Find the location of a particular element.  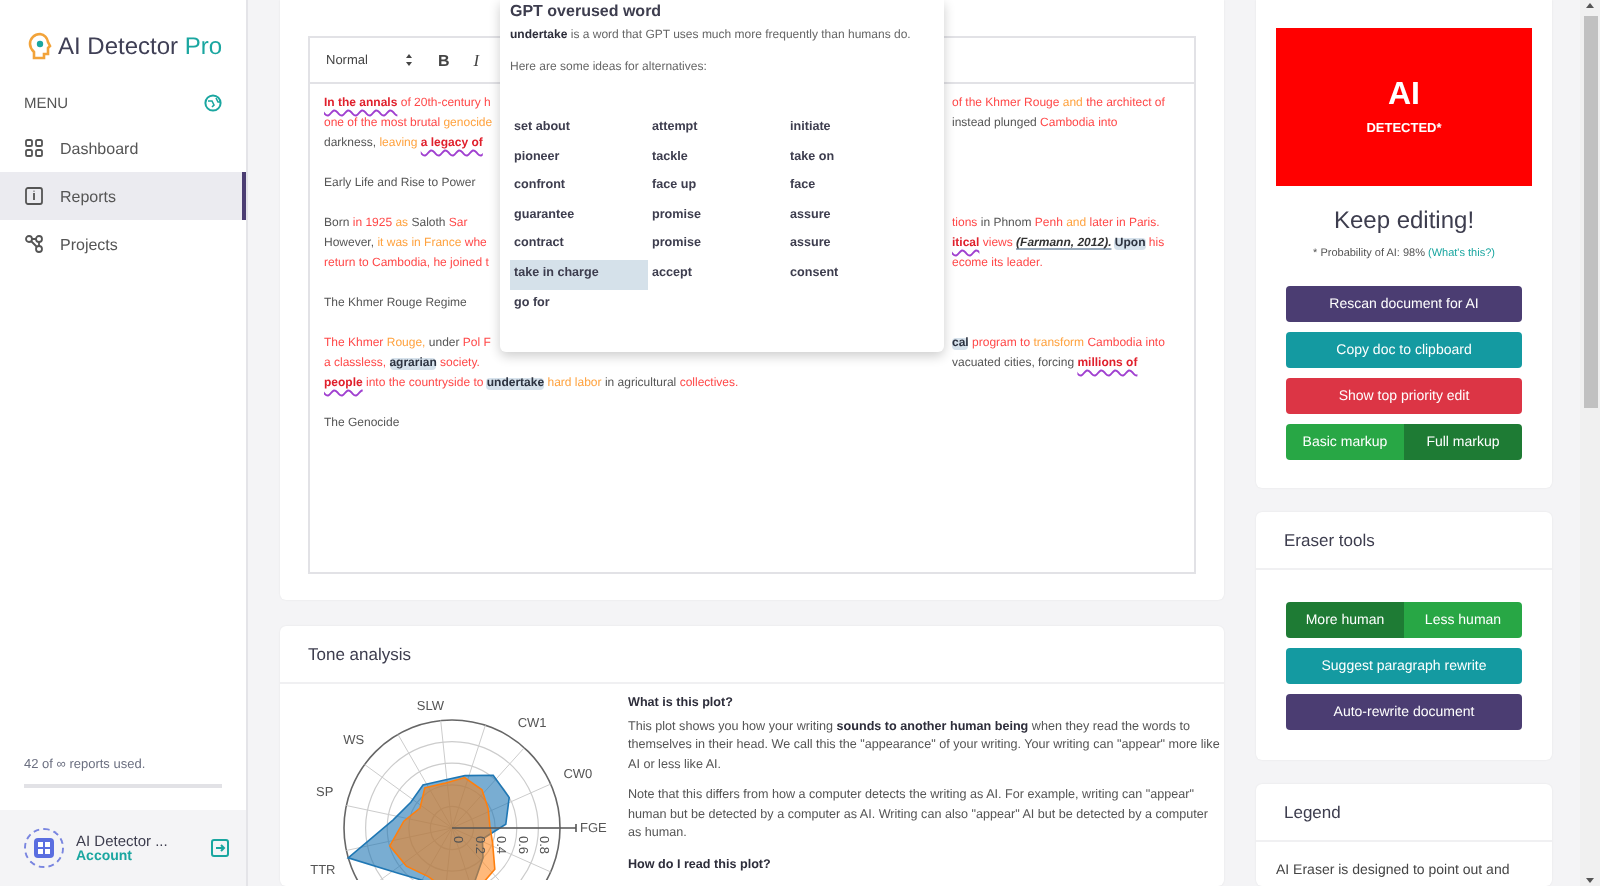

bold-button: B is located at coordinates (443, 60).